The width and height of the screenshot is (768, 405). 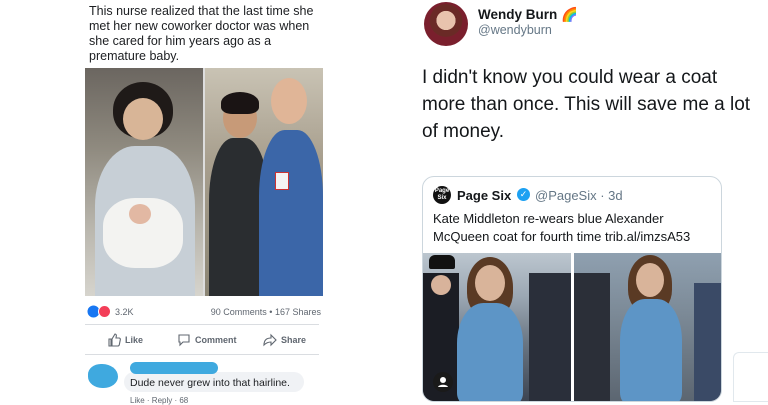 I want to click on comment-button: Comment, so click(x=207, y=340).